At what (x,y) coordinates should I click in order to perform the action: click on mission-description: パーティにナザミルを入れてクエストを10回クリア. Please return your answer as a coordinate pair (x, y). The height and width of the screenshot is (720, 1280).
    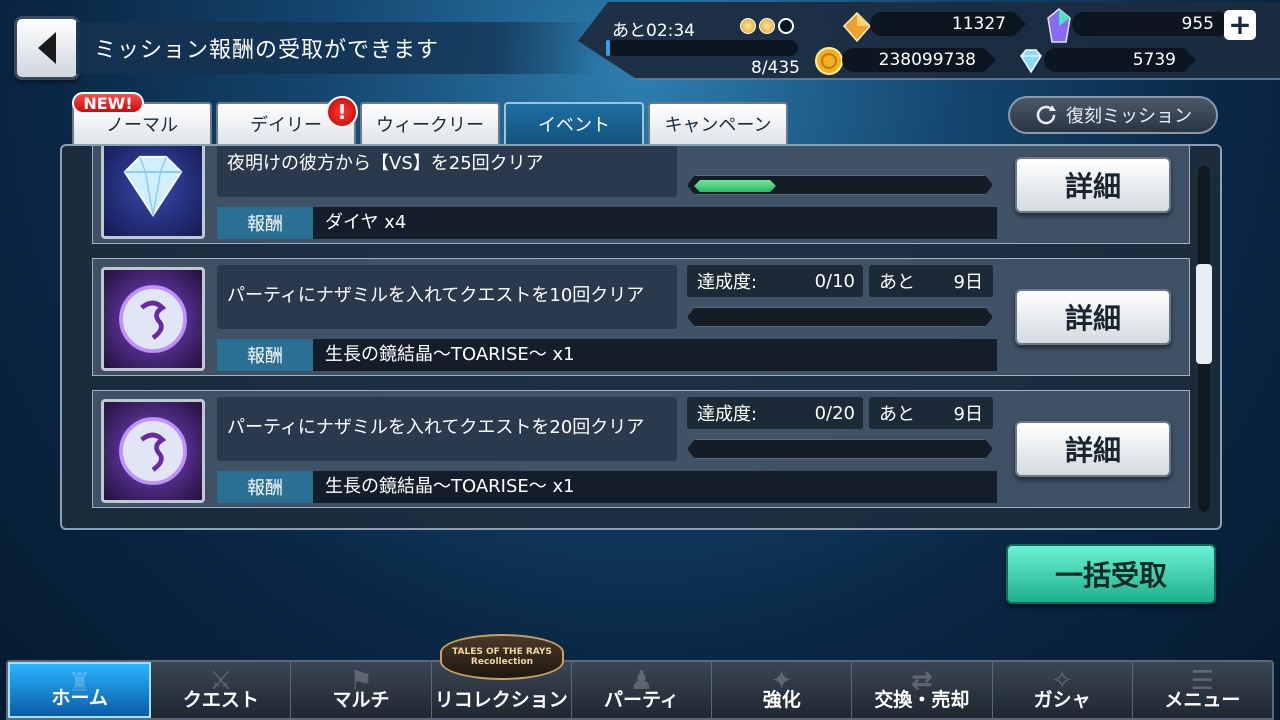
    Looking at the image, I should click on (447, 297).